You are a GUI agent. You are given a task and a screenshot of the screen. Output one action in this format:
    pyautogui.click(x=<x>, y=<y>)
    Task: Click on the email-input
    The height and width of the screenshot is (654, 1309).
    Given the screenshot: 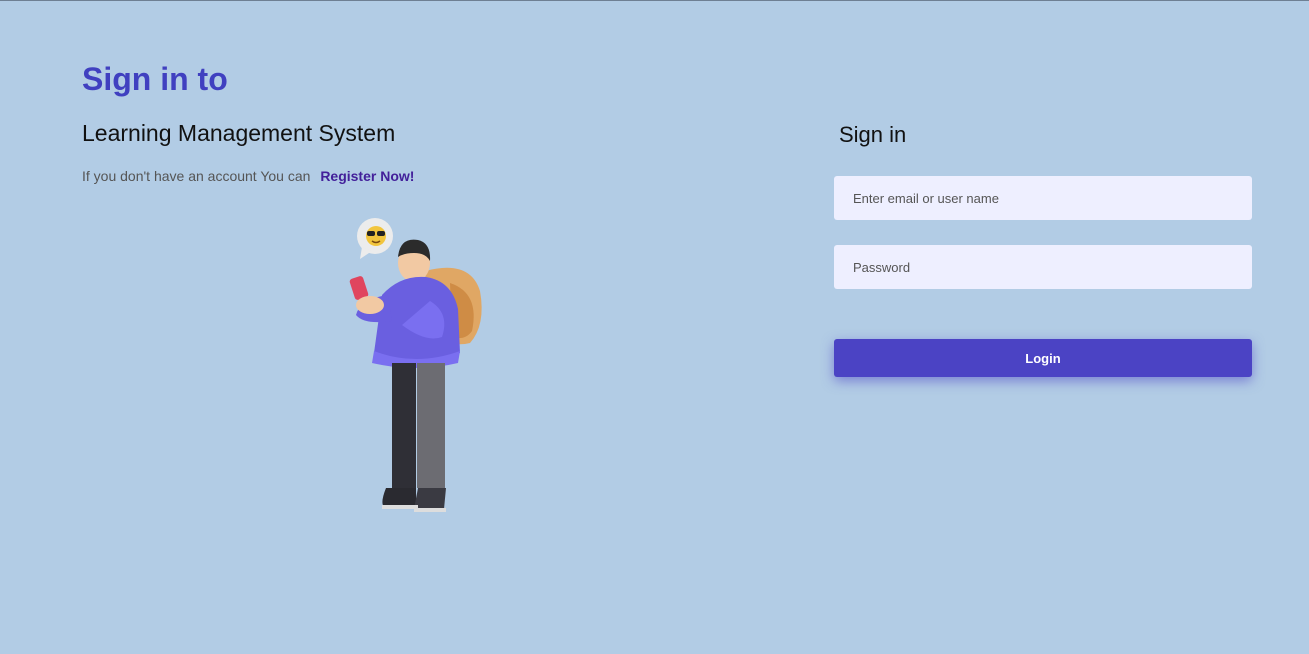 What is the action you would take?
    pyautogui.click(x=1043, y=198)
    